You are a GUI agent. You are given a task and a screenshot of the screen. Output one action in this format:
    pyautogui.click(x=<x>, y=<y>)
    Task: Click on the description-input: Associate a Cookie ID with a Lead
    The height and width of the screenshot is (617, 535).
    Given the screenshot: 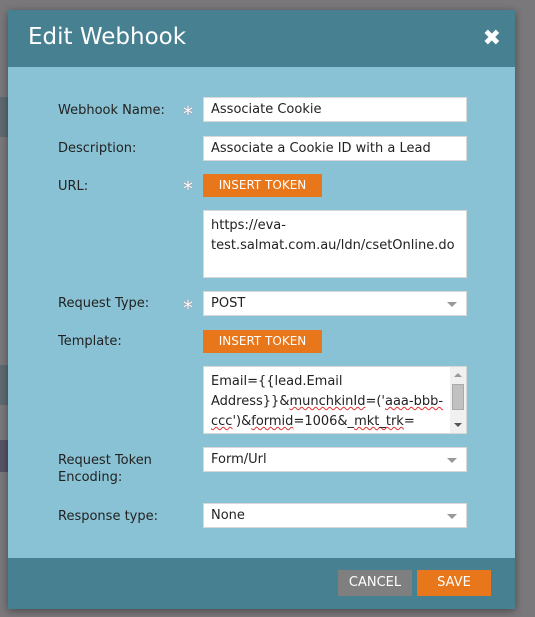 What is the action you would take?
    pyautogui.click(x=335, y=148)
    